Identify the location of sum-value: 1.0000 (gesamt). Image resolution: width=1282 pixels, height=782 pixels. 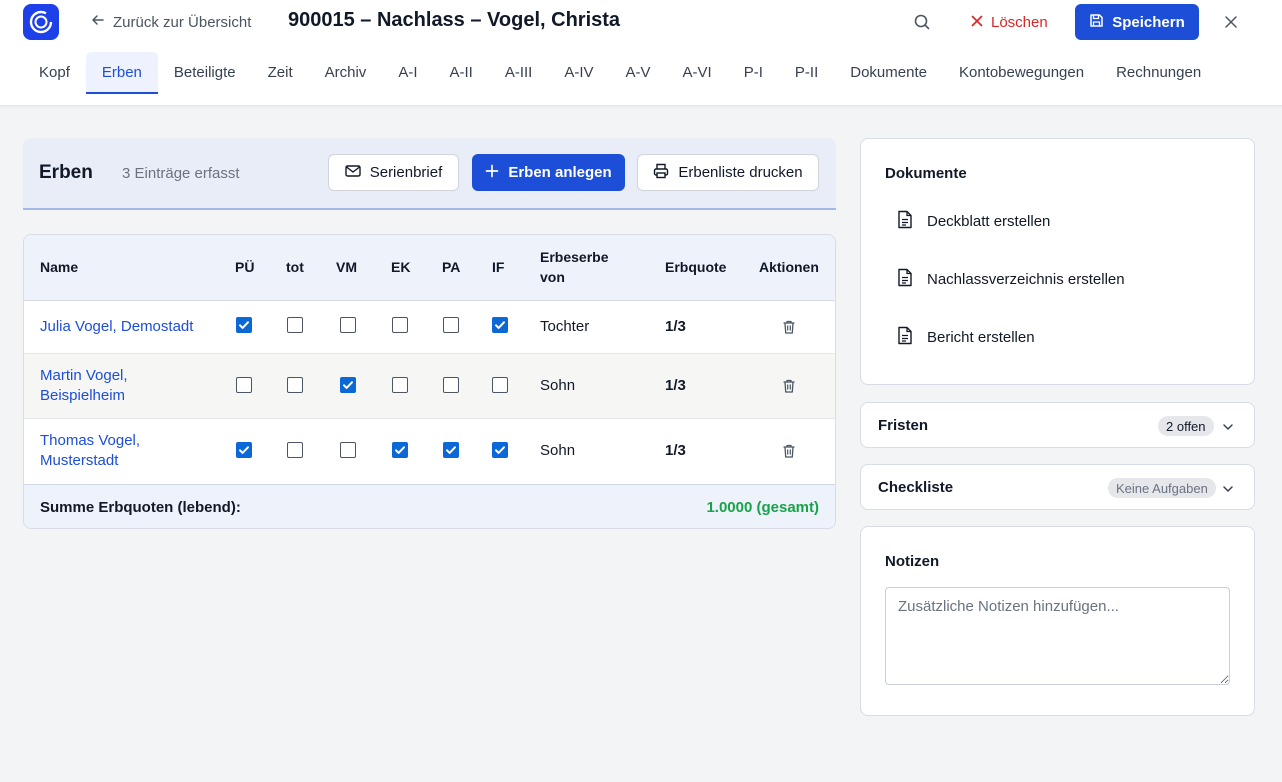
(762, 507).